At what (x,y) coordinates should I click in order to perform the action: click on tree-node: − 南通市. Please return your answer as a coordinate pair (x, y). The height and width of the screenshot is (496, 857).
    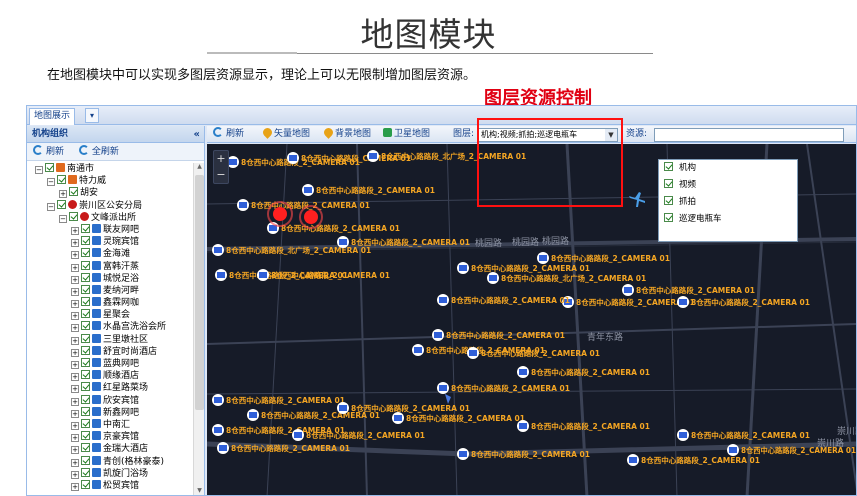
    Looking at the image, I should click on (110, 169).